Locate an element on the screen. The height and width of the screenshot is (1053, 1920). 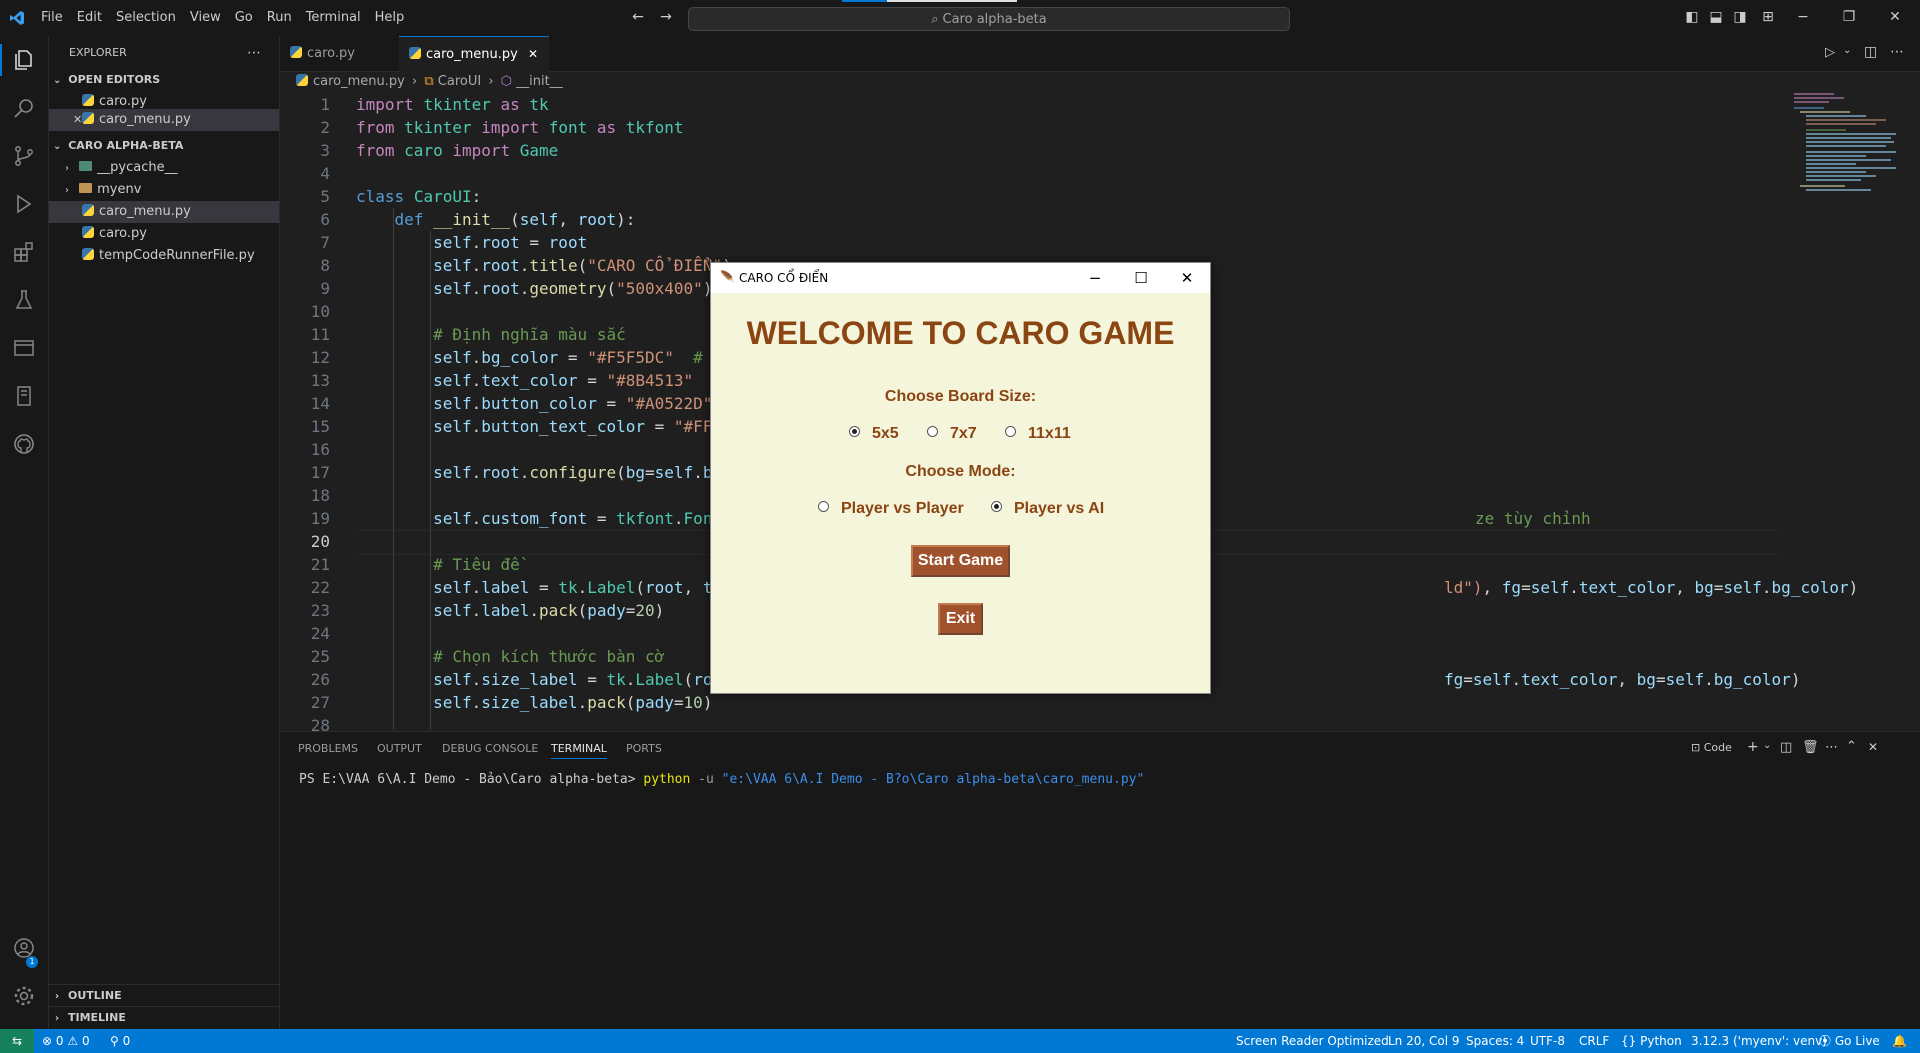
code-line: self.bg_color = "#F5F5DC" # B is located at coordinates (578, 357).